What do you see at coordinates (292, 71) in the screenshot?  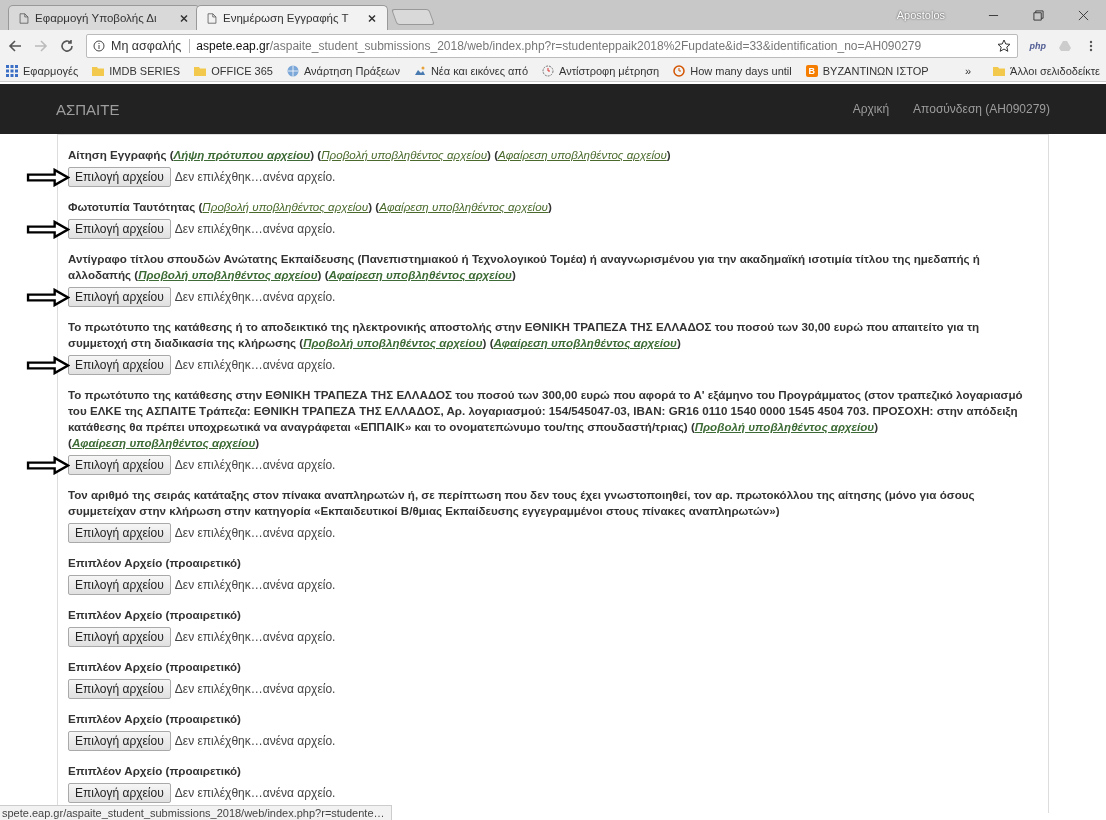 I see `globe-icon` at bounding box center [292, 71].